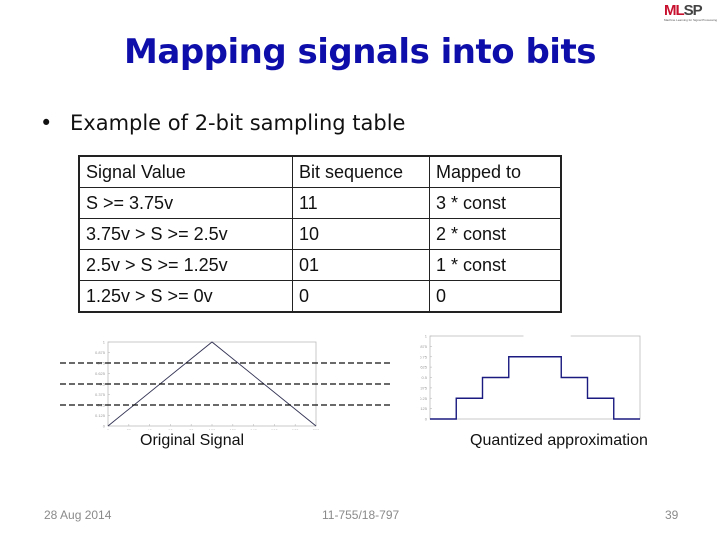 The image size is (720, 540). Describe the element at coordinates (495, 265) in the screenshot. I see `table-cell: 1 * const` at that location.